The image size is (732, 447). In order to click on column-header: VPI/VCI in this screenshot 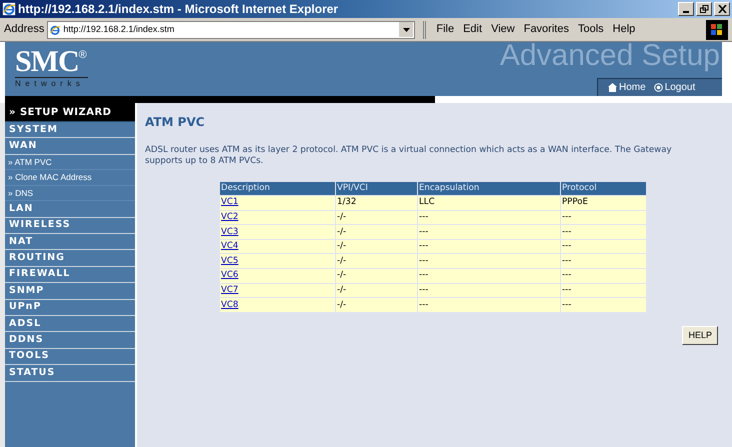, I will do `click(376, 188)`.